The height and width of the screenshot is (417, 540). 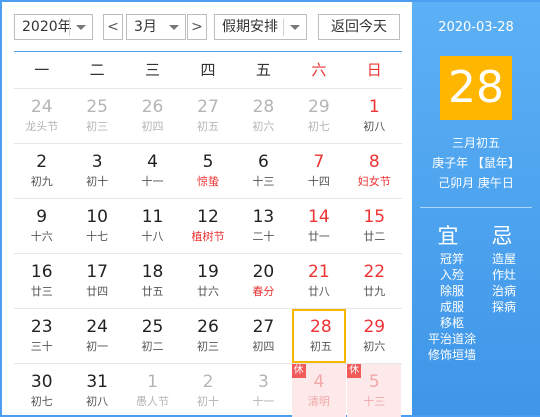 What do you see at coordinates (448, 236) in the screenshot?
I see `suitable-title: 宜` at bounding box center [448, 236].